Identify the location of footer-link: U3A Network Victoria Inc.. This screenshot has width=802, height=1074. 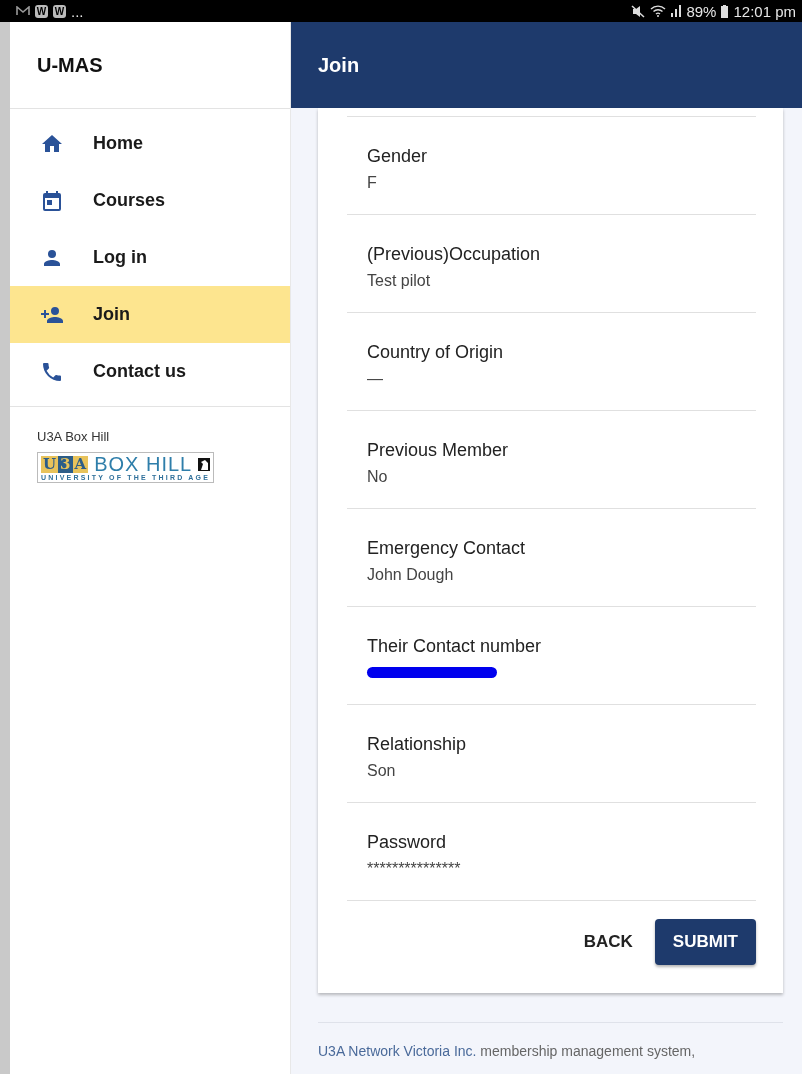
(397, 1051).